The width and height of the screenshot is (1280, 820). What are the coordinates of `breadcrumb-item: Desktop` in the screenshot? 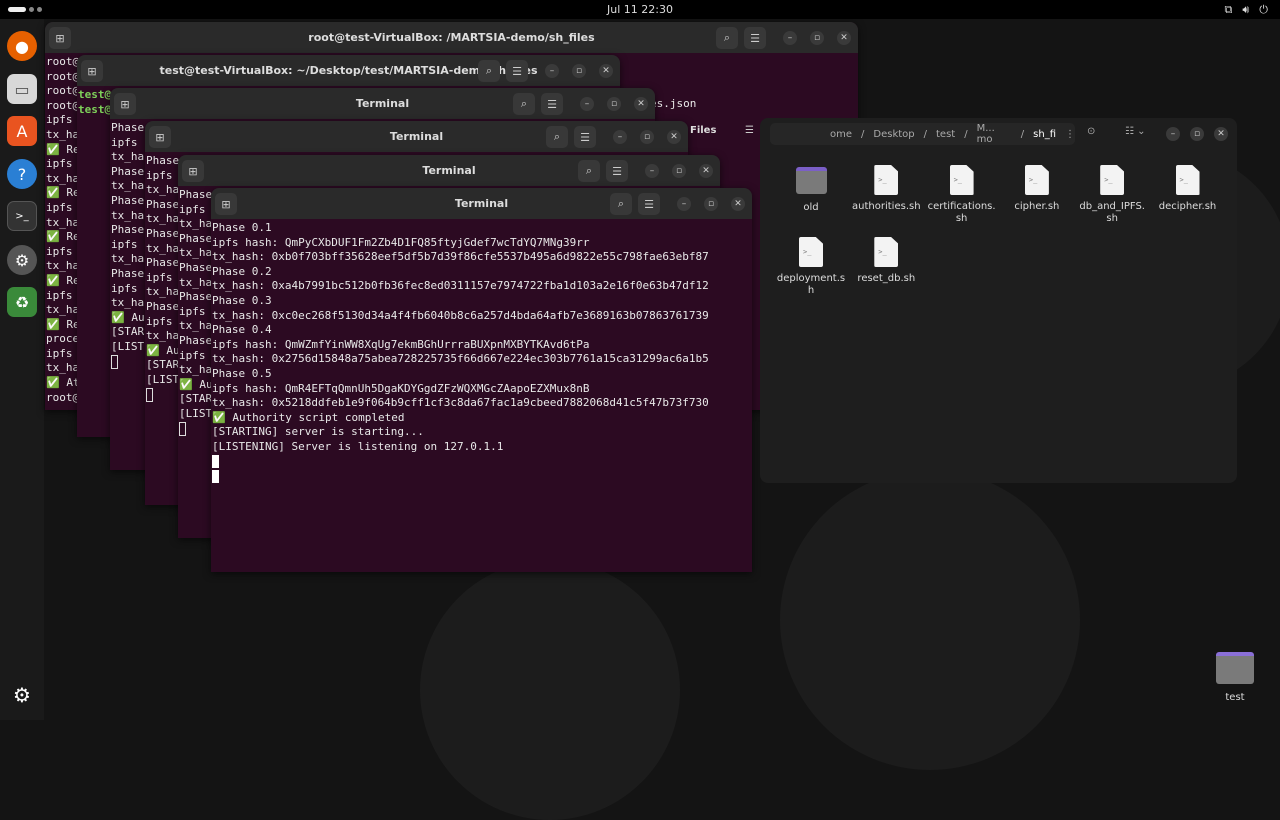 It's located at (893, 134).